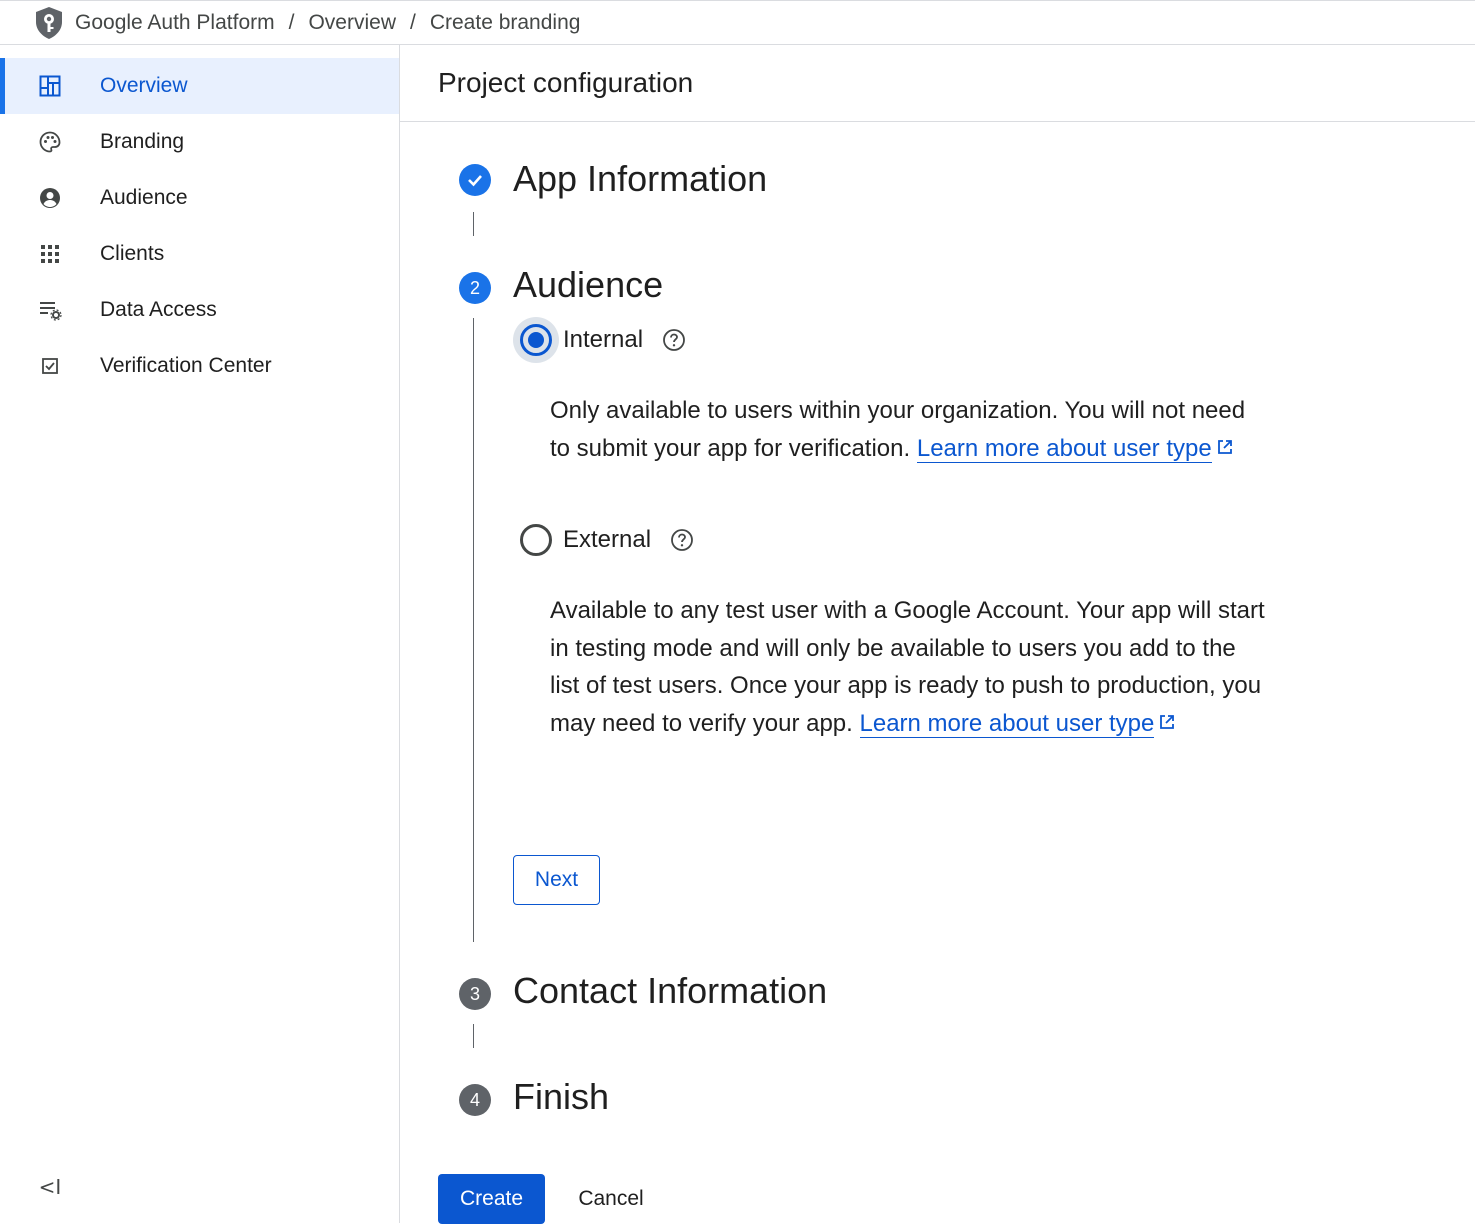 The width and height of the screenshot is (1475, 1224). I want to click on next-button: Next, so click(556, 880).